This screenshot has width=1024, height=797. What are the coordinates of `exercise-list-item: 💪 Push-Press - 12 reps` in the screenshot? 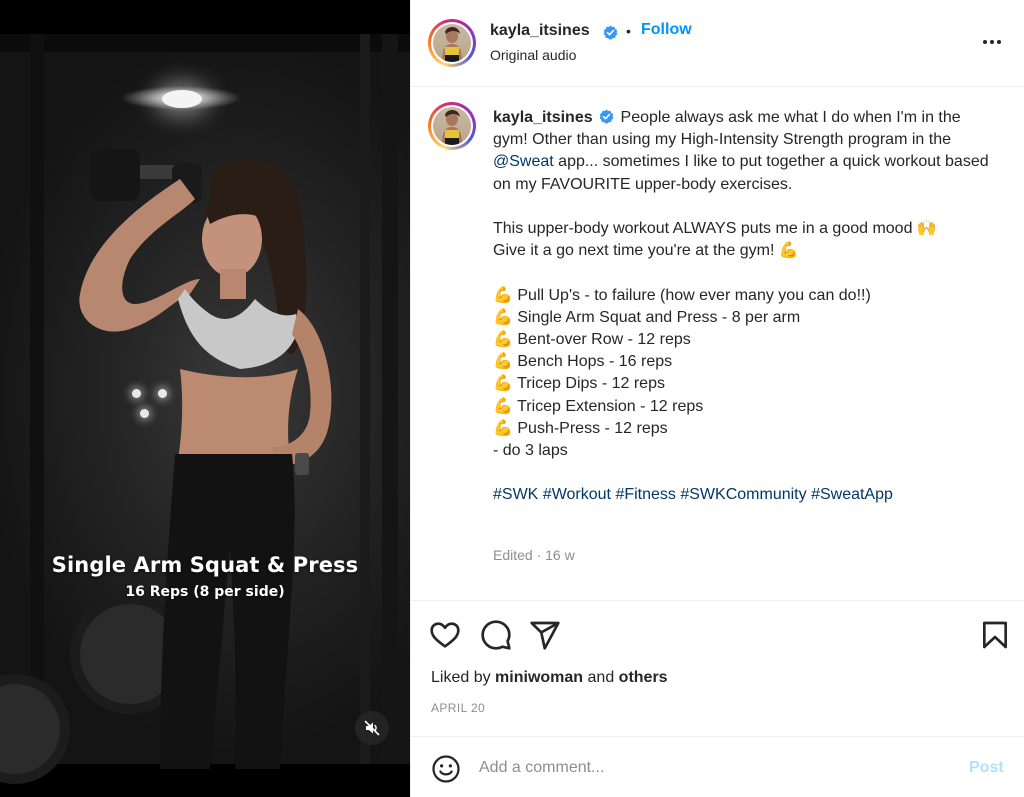 It's located at (580, 428).